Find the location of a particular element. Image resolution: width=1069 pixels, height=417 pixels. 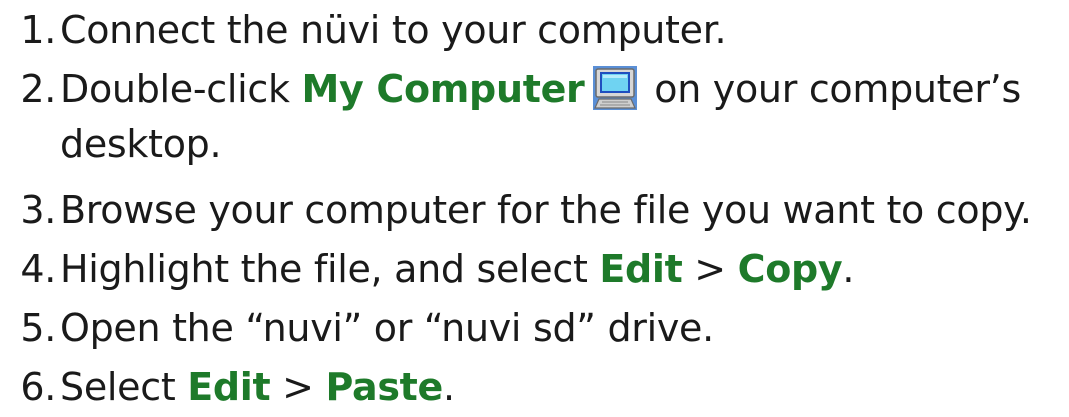

step-text-after: on your computer’s is located at coordinates (831, 89).